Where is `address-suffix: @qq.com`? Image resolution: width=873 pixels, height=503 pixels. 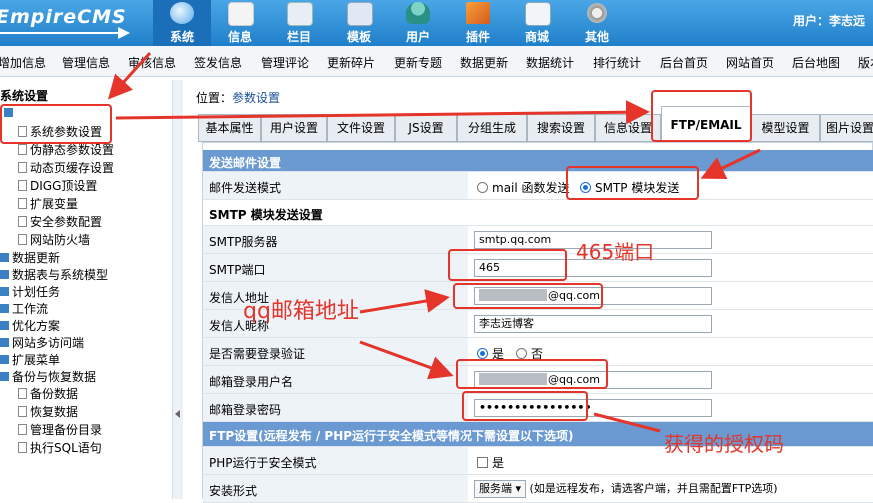
address-suffix: @qq.com is located at coordinates (574, 295).